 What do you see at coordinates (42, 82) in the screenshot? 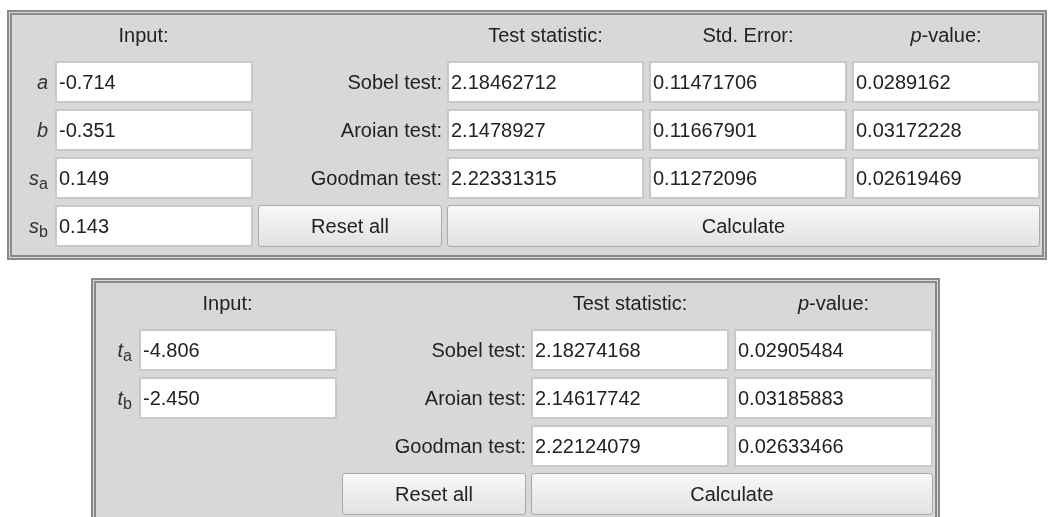
I see `variable-label: a` at bounding box center [42, 82].